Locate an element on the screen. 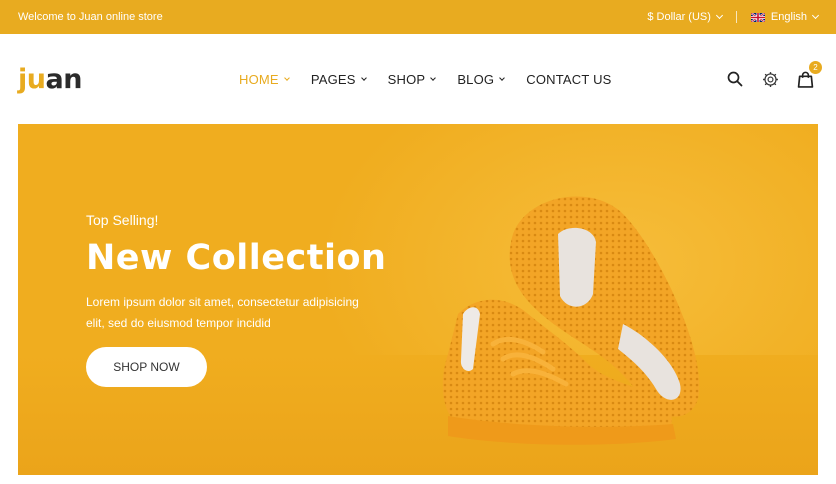  nav-item-label: SHOP is located at coordinates (406, 79).